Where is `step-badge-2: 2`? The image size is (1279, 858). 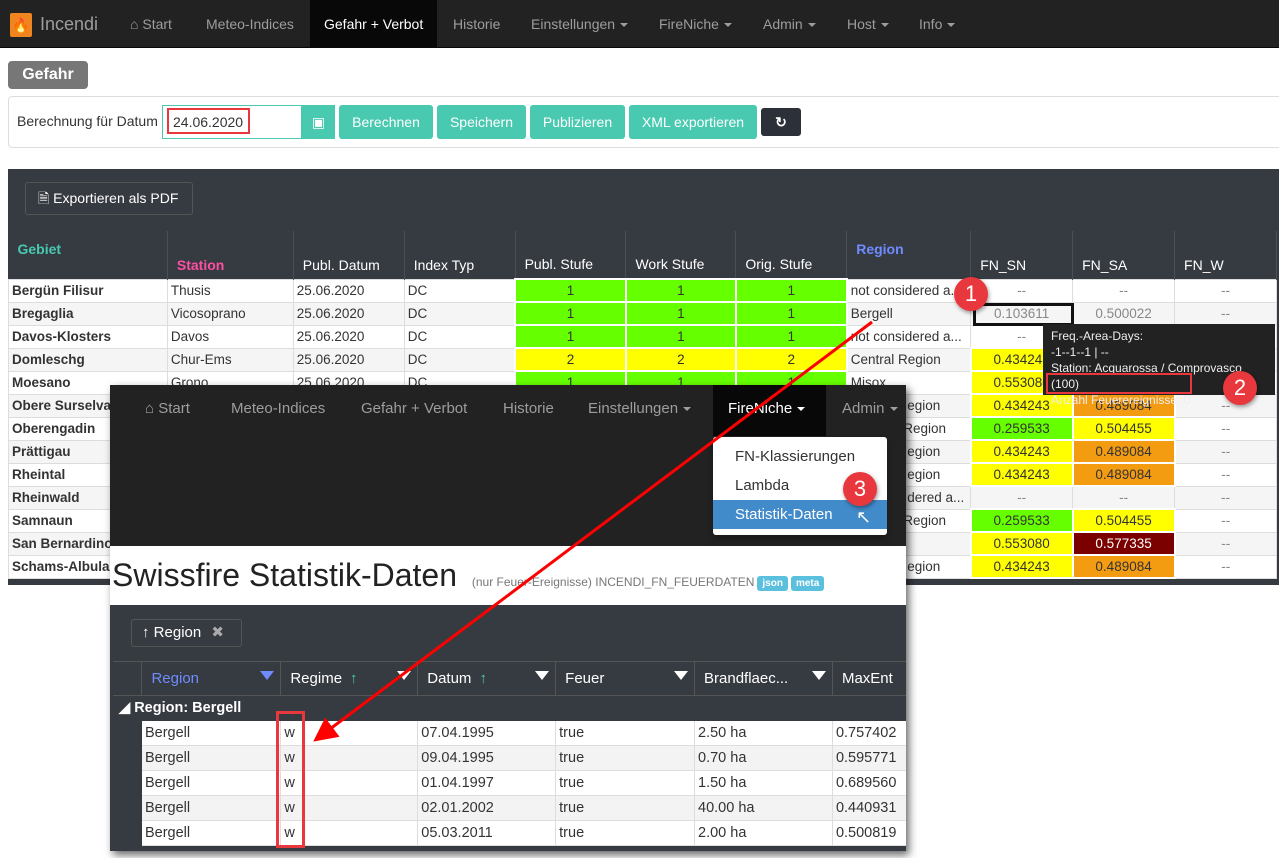 step-badge-2: 2 is located at coordinates (1240, 388).